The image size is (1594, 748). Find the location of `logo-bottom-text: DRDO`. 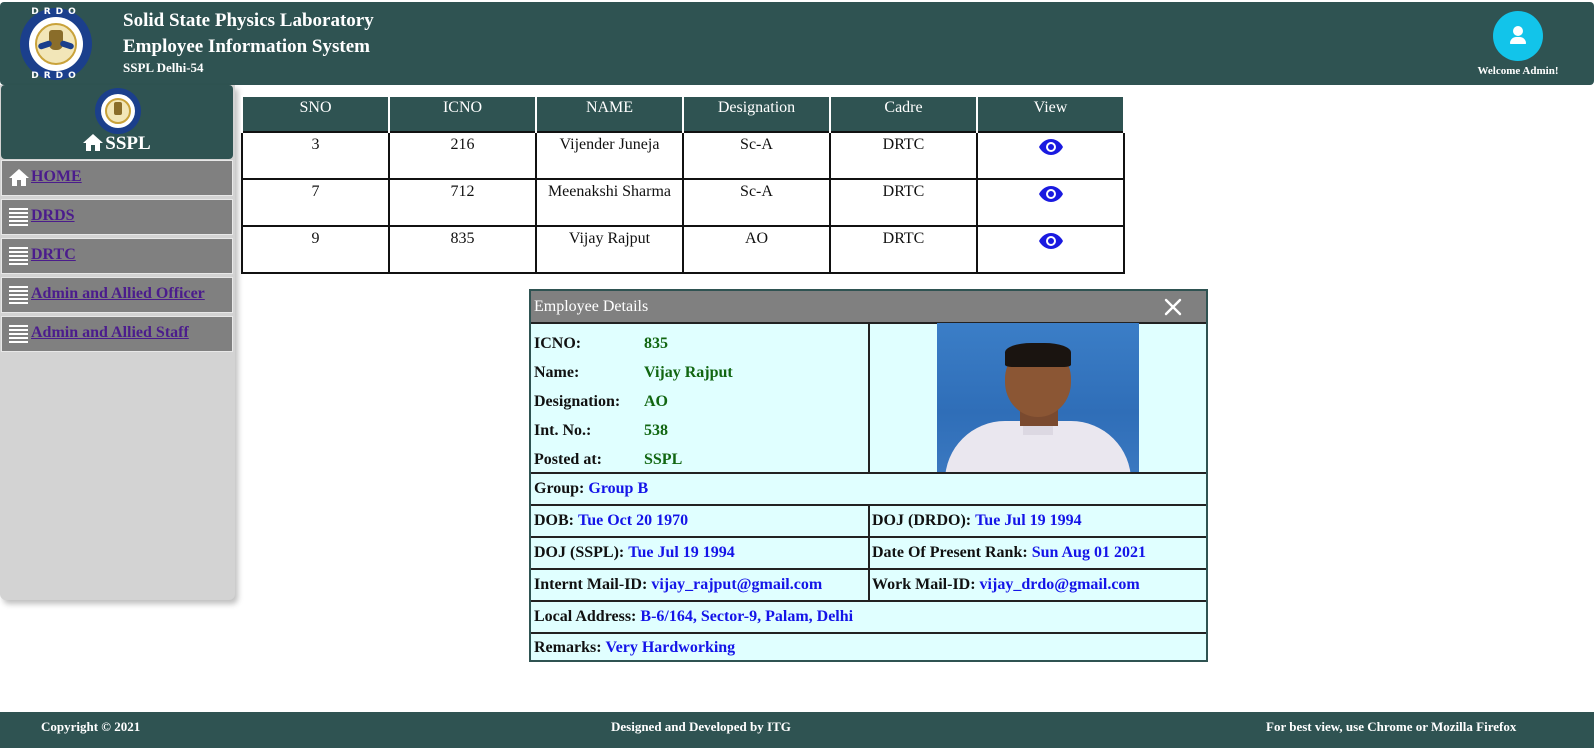

logo-bottom-text: DRDO is located at coordinates (56, 76).